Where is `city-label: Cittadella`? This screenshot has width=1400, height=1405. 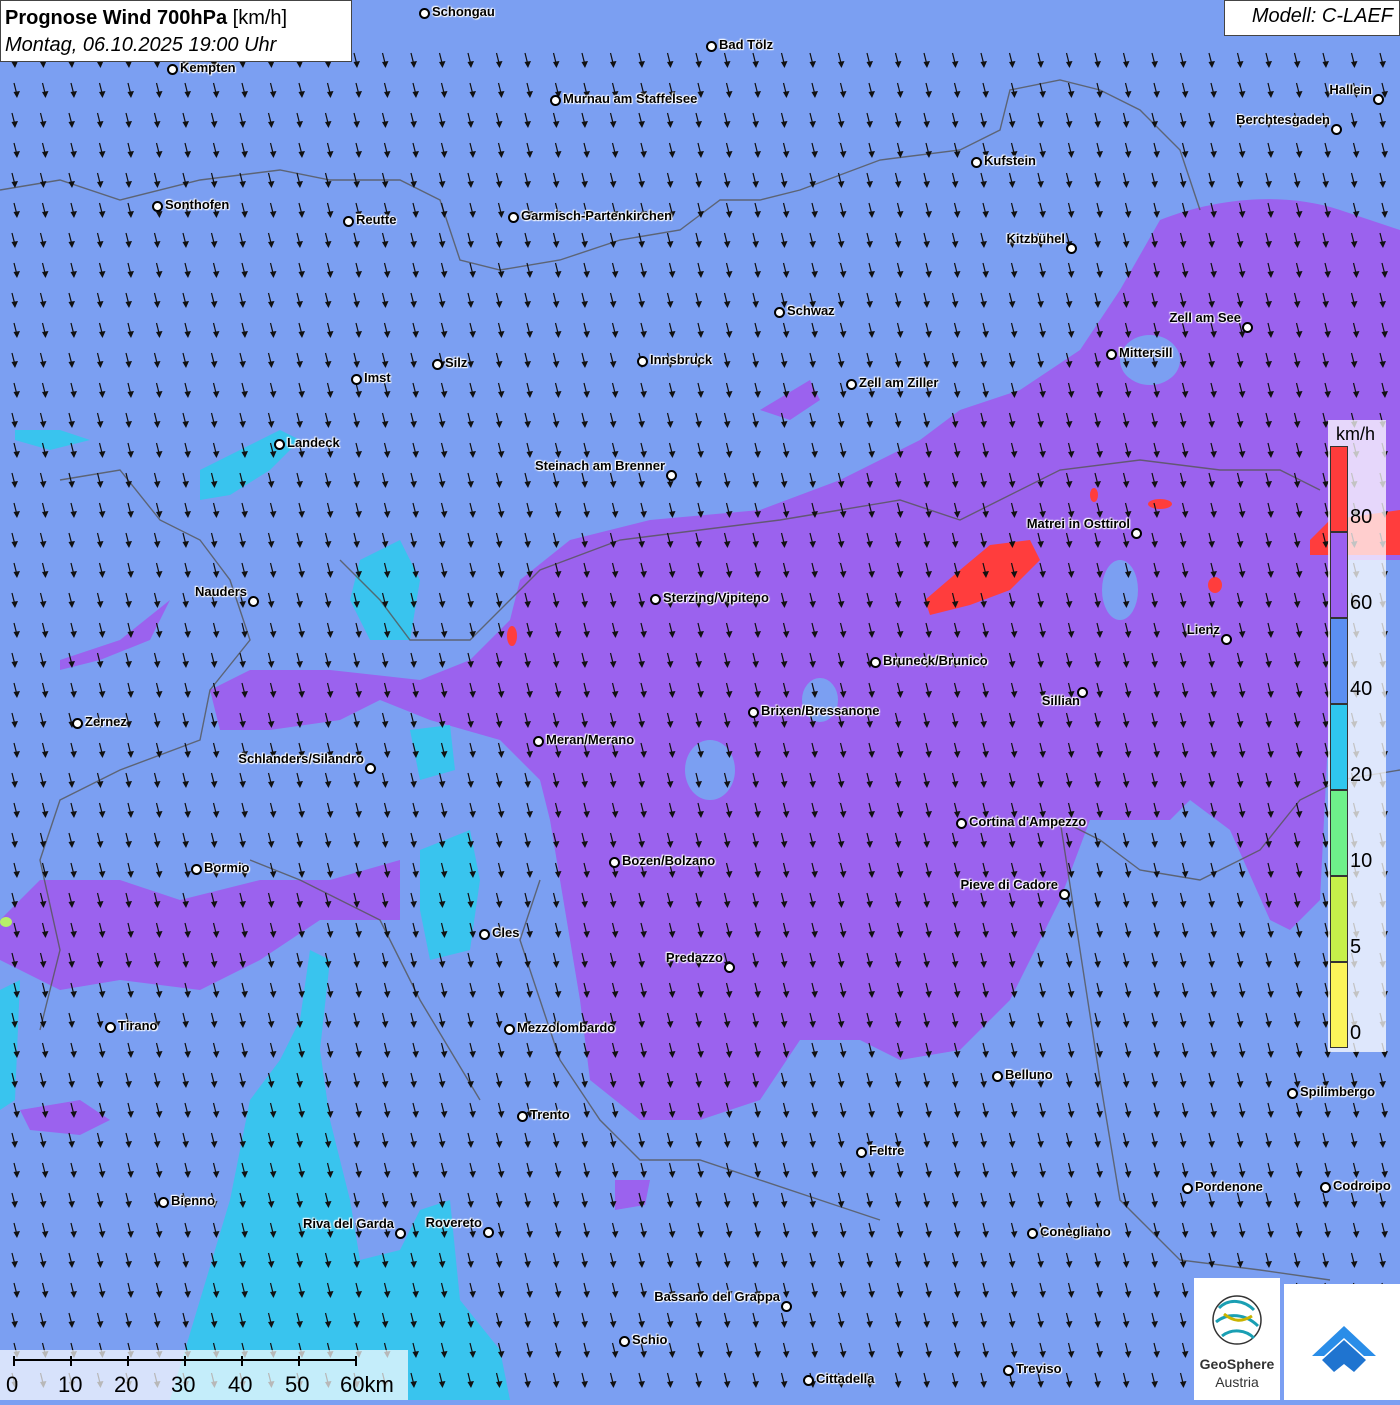 city-label: Cittadella is located at coordinates (845, 1378).